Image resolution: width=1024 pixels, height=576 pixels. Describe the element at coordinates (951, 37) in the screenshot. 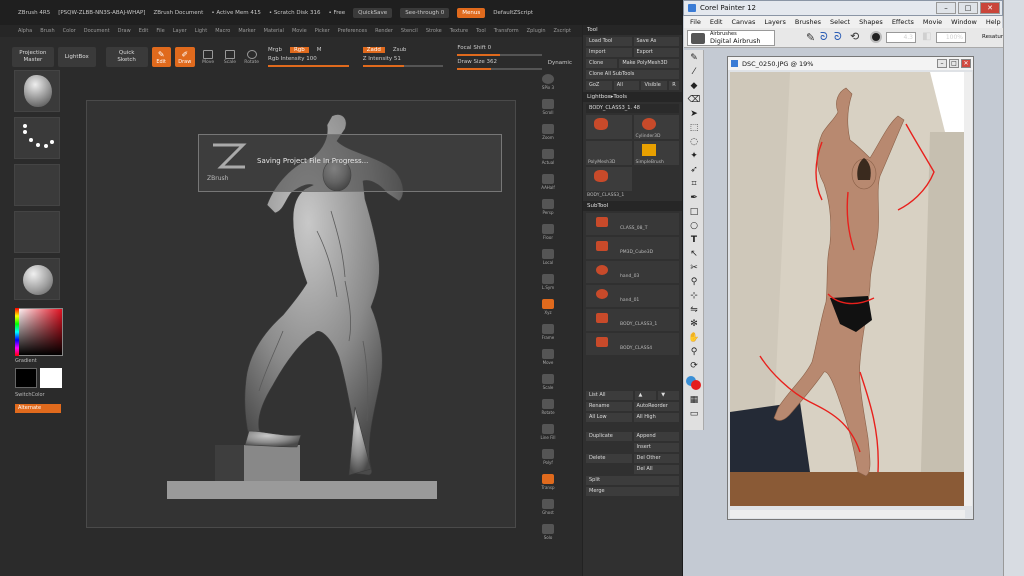

I see `opacity-field: 100%` at that location.